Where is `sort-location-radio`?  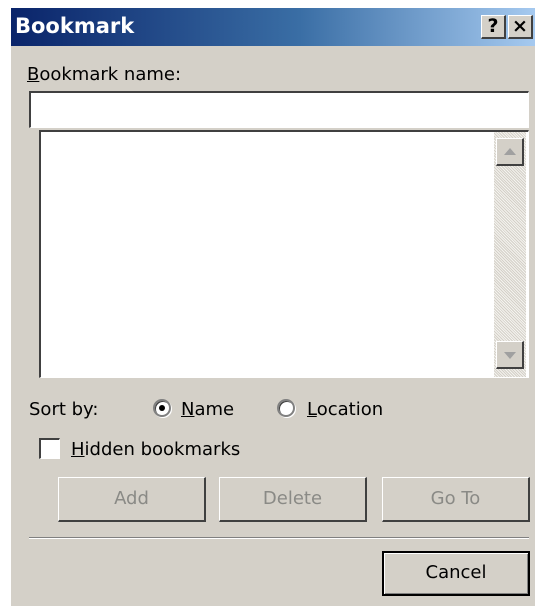
sort-location-radio is located at coordinates (286, 408).